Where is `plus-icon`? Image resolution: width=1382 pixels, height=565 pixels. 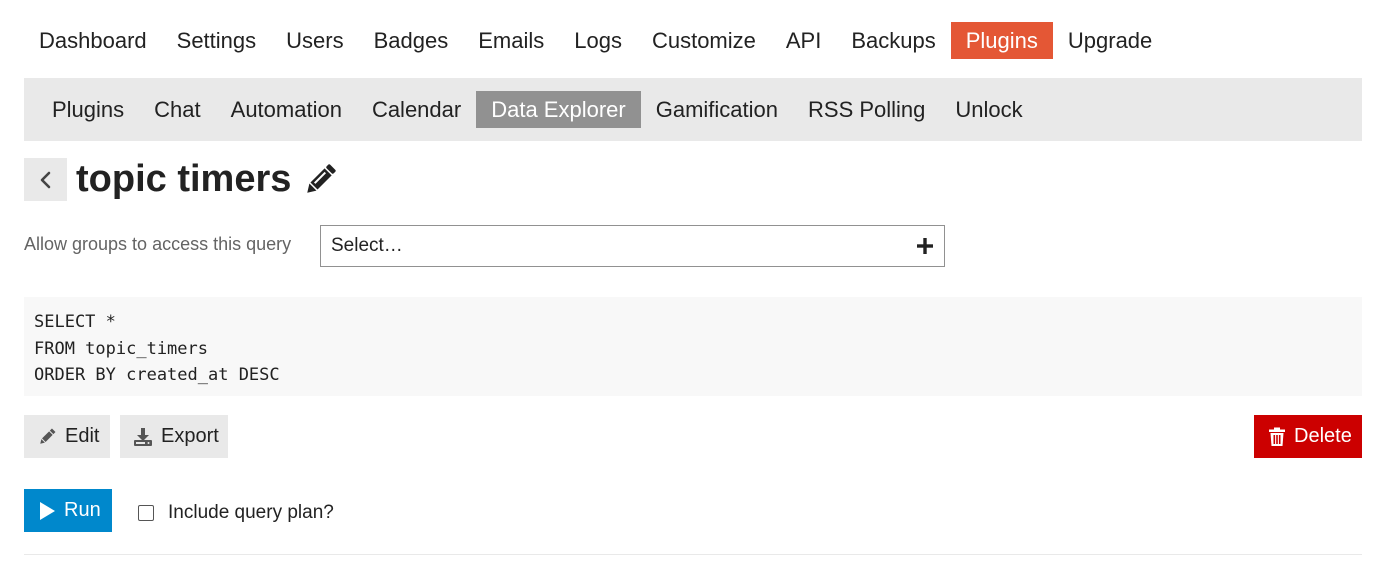 plus-icon is located at coordinates (925, 246).